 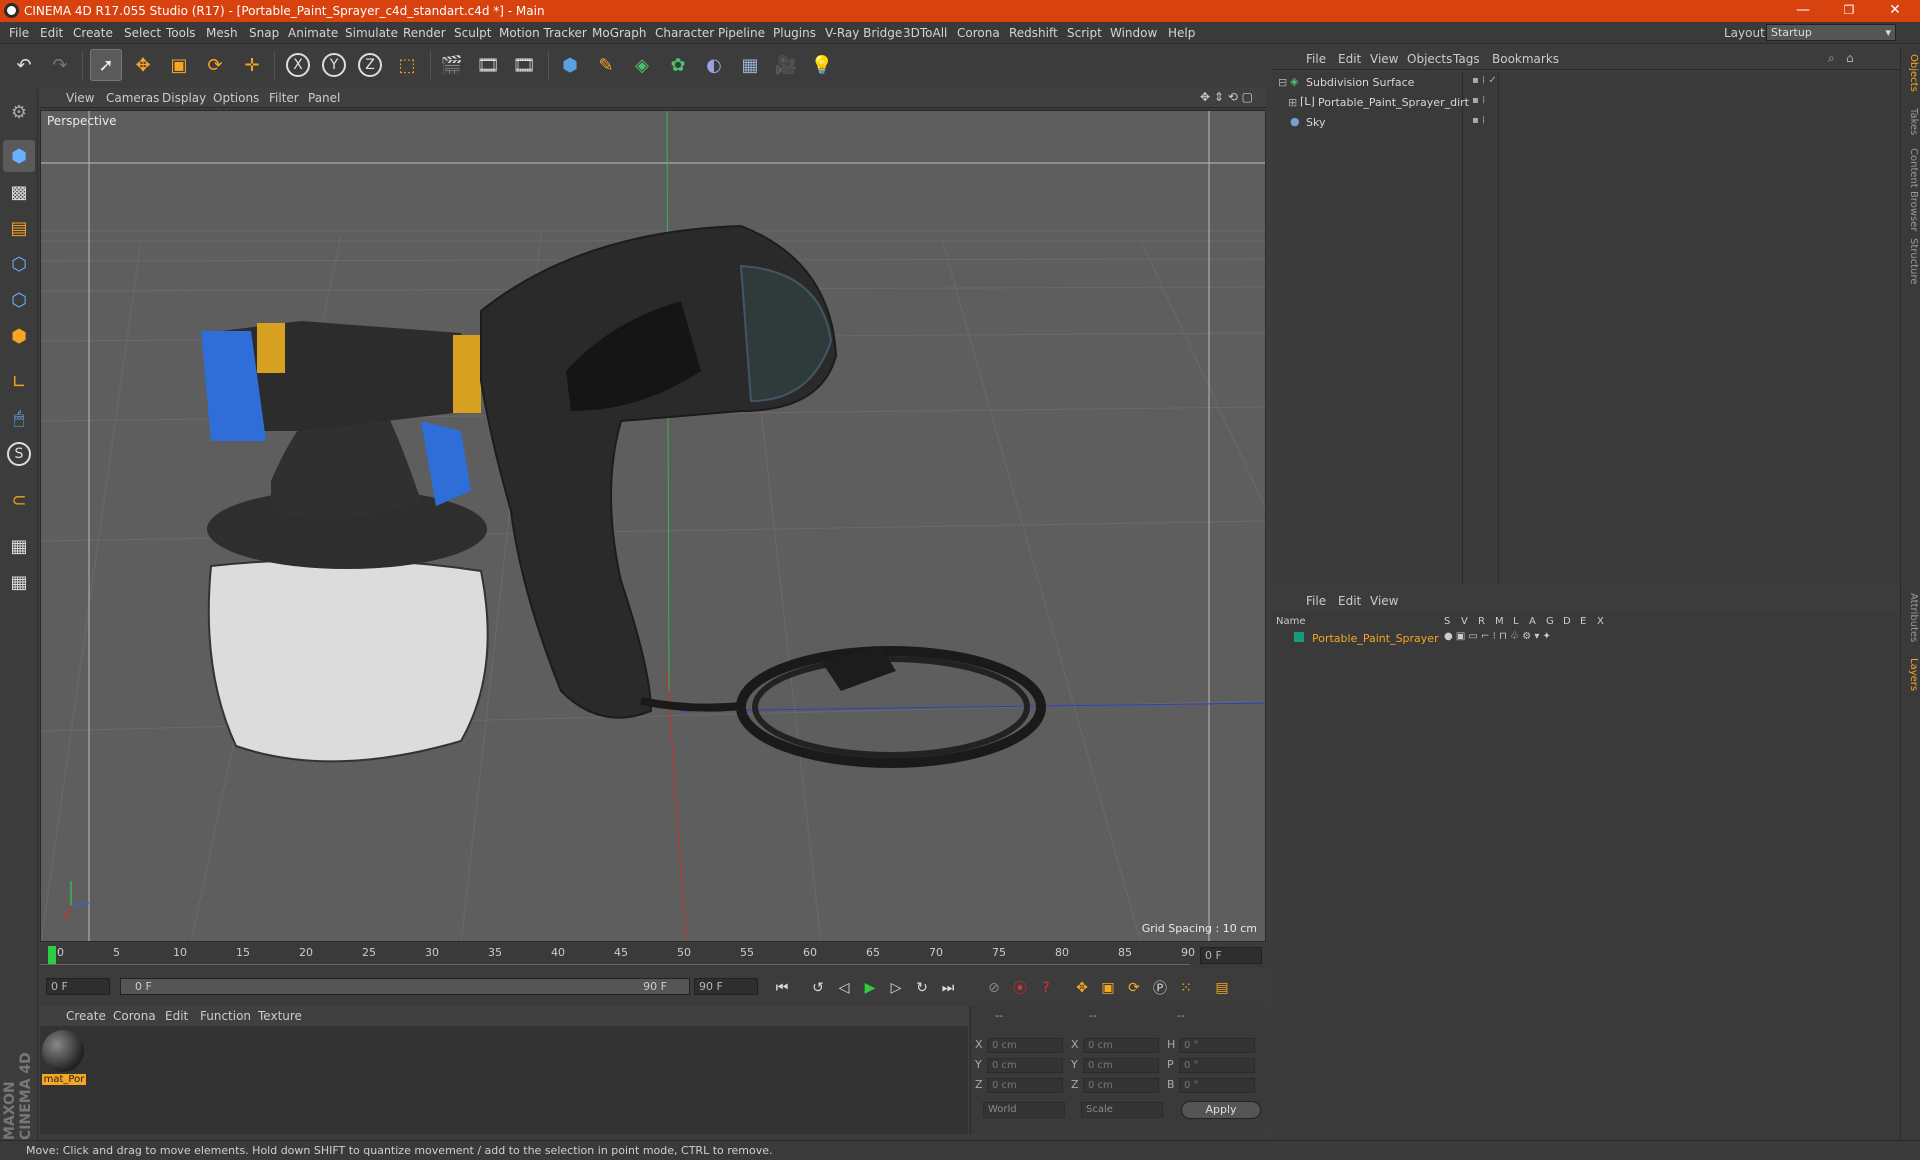 What do you see at coordinates (978, 33) in the screenshot?
I see `menu-corona: Corona` at bounding box center [978, 33].